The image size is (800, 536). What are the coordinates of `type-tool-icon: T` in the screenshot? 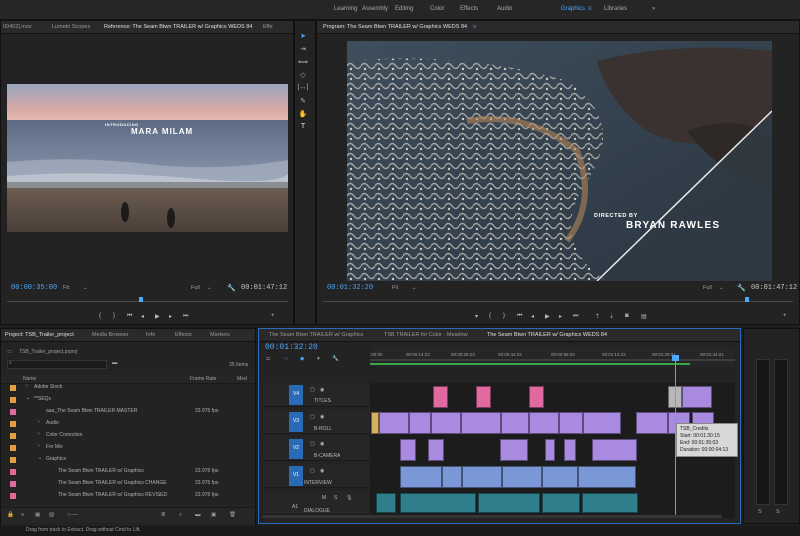 It's located at (303, 129).